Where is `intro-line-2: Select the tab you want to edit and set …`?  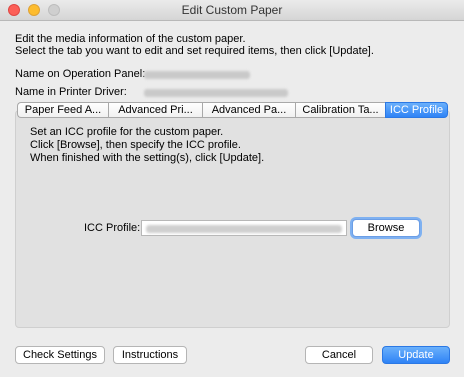
intro-line-2: Select the tab you want to edit and set … is located at coordinates (194, 51).